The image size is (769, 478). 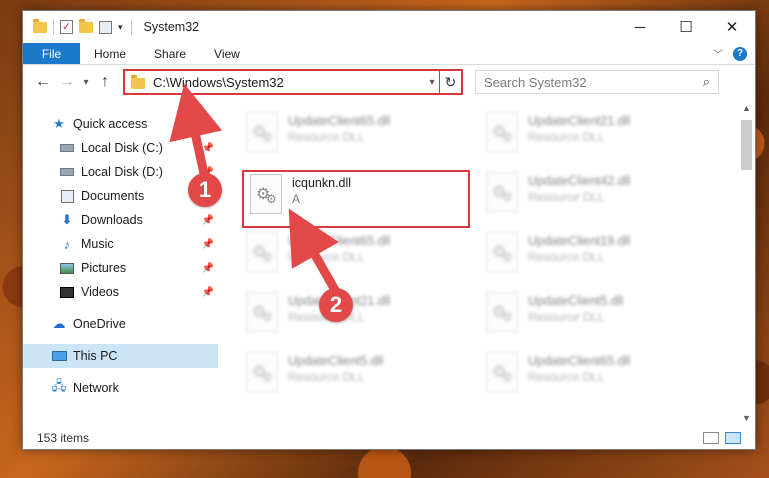 What do you see at coordinates (59, 123) in the screenshot?
I see `star-icon: ★` at bounding box center [59, 123].